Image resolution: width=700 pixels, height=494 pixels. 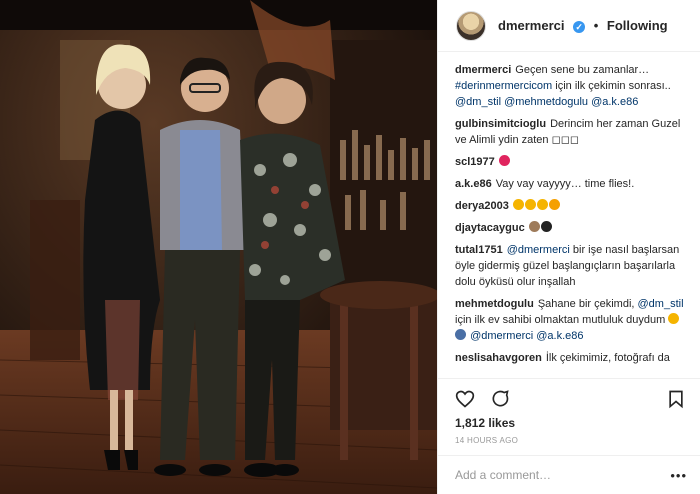 I want to click on avatar, so click(x=471, y=25).